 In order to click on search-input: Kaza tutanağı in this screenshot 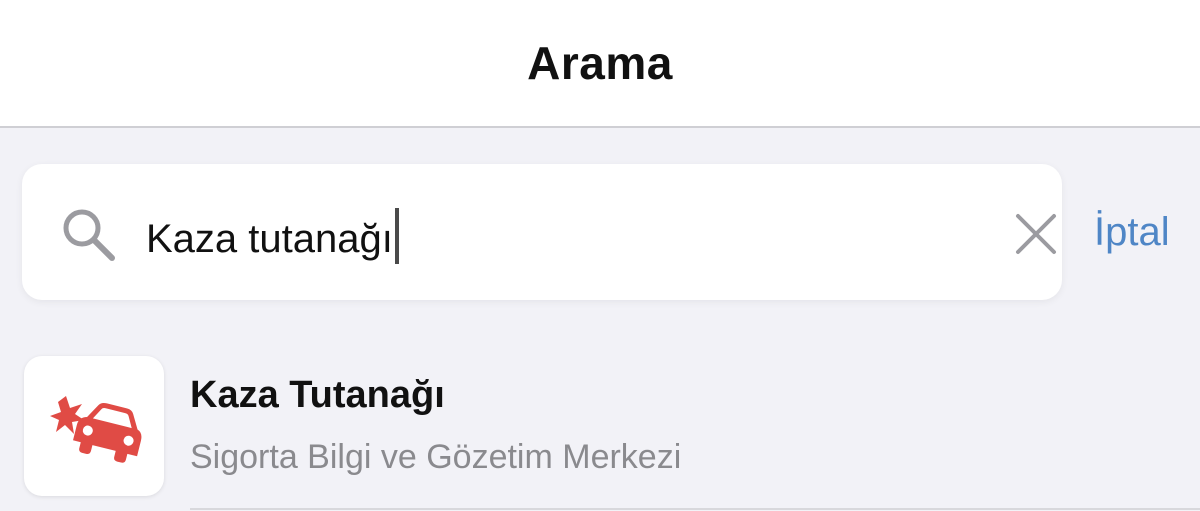, I will do `click(272, 236)`.